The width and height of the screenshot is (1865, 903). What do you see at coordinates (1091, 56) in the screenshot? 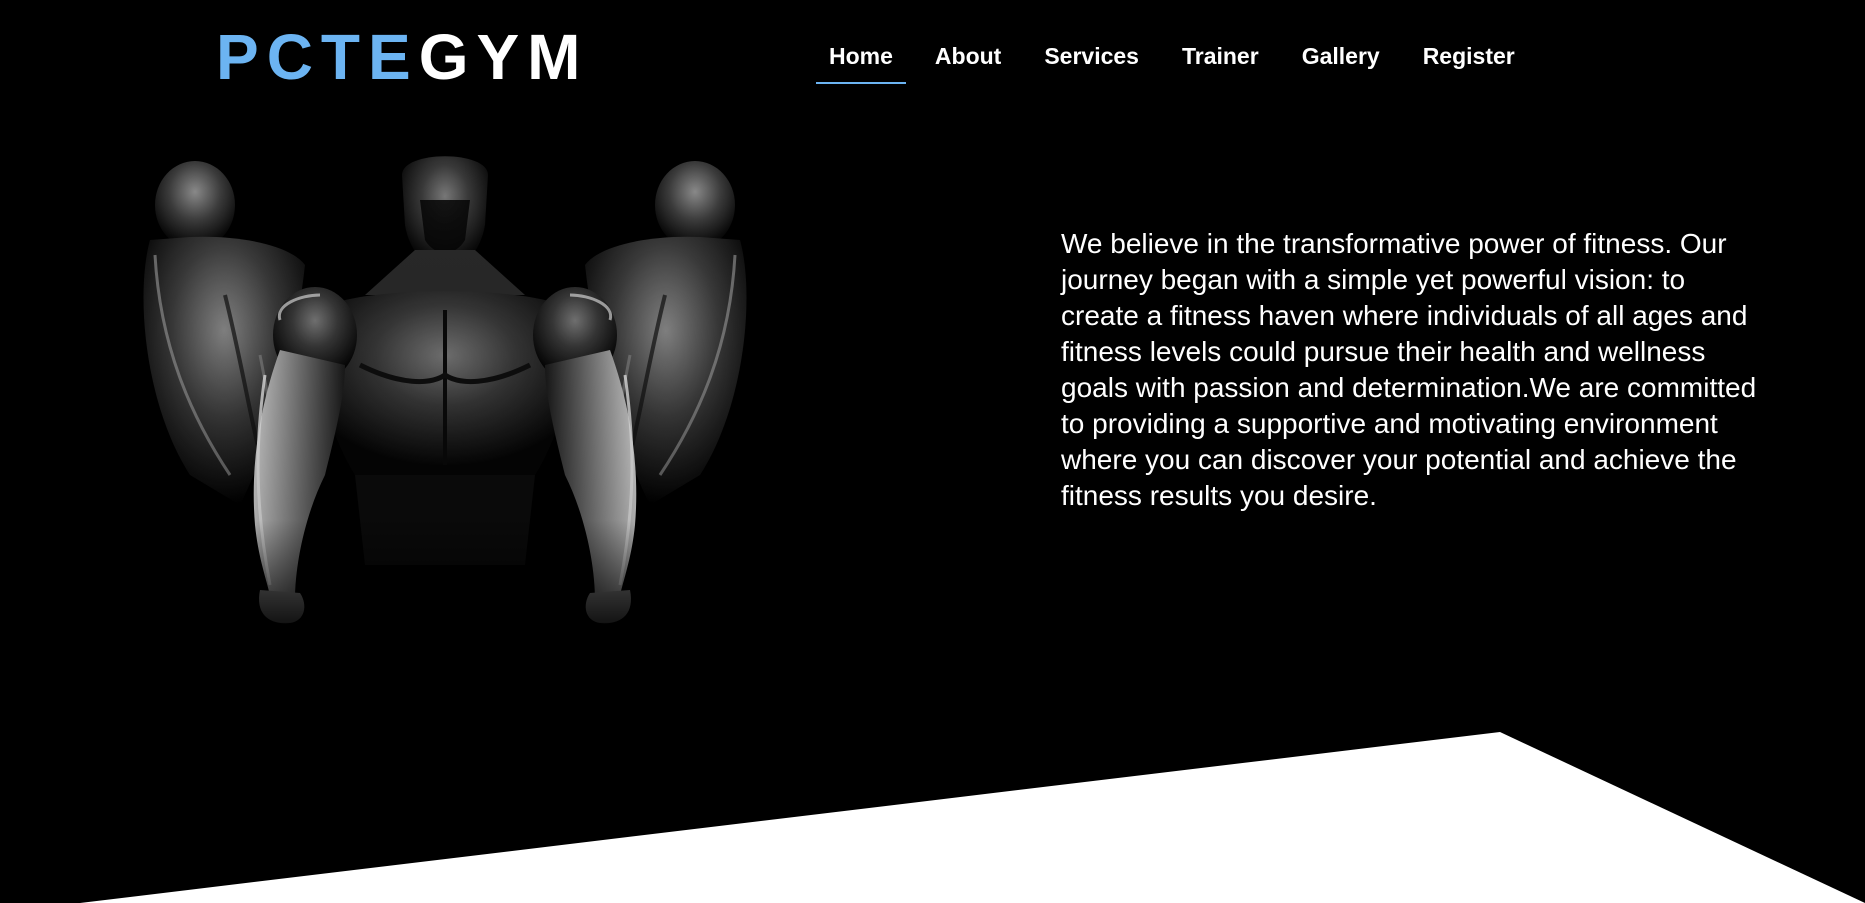
I see `nav-item-services: Services` at bounding box center [1091, 56].